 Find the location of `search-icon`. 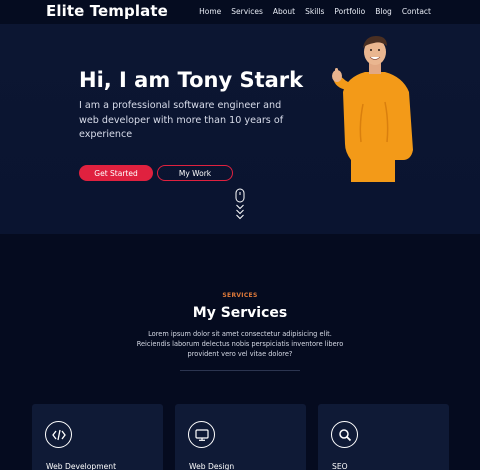

search-icon is located at coordinates (344, 434).